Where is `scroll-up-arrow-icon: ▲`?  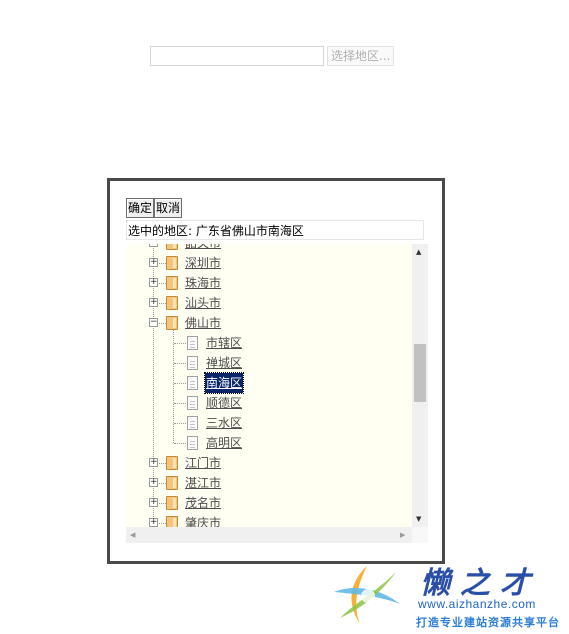 scroll-up-arrow-icon: ▲ is located at coordinates (418, 252).